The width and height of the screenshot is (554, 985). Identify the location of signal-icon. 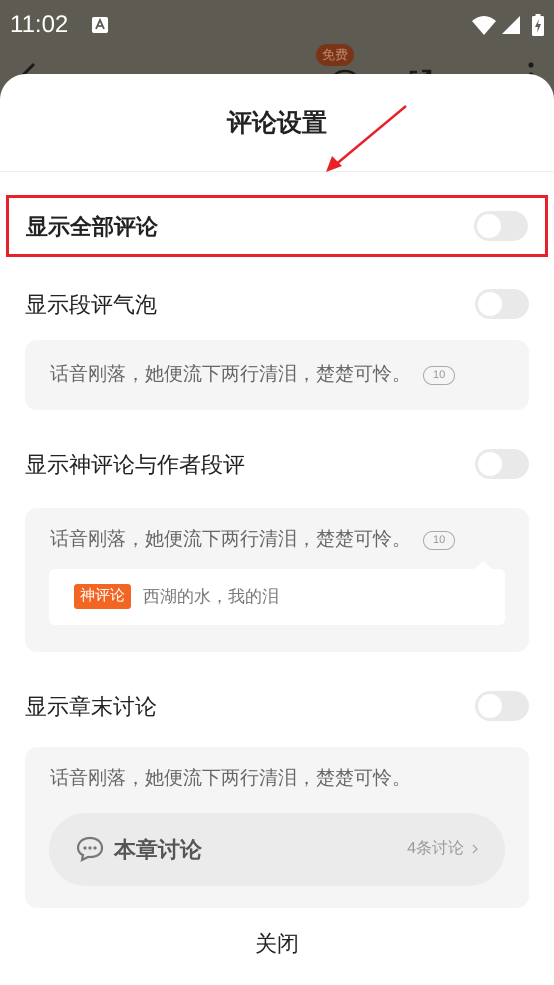
(511, 25).